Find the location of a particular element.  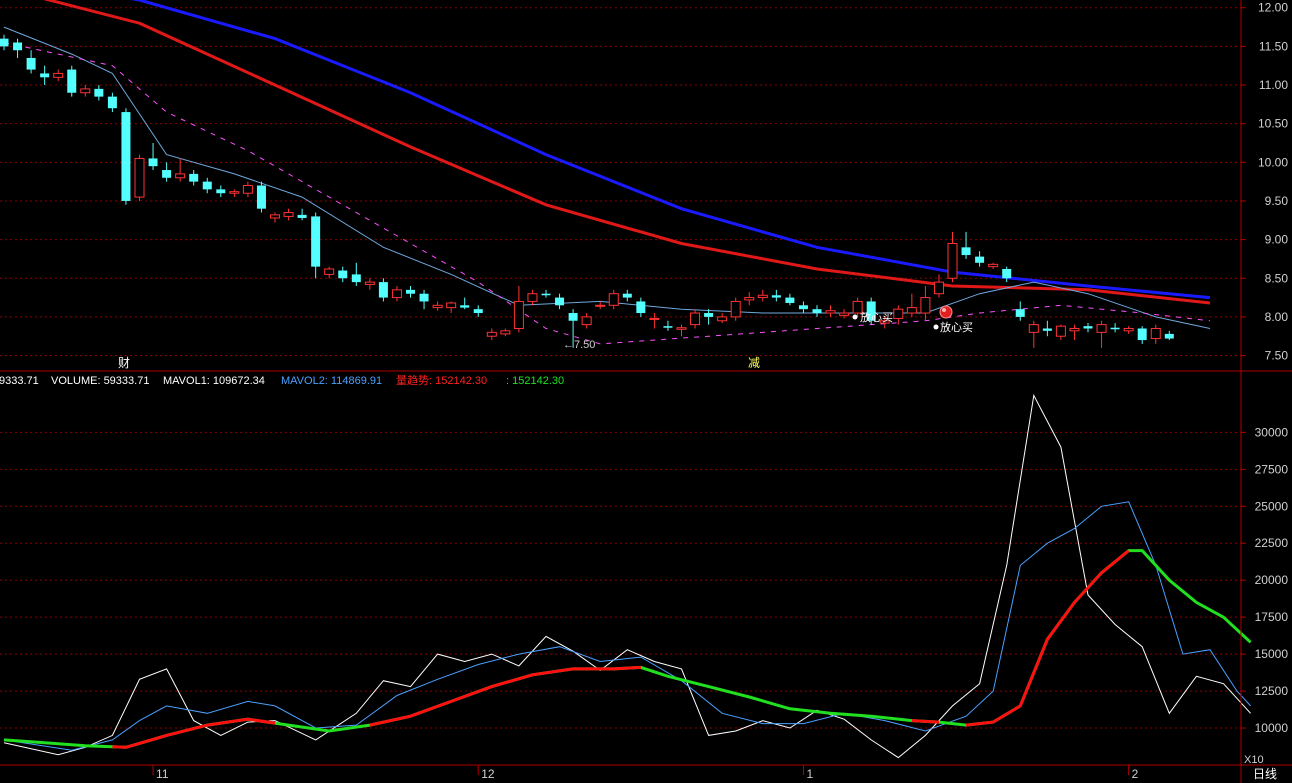

legend-volume-trend: 量趋势: 152142.30 is located at coordinates (441, 380).